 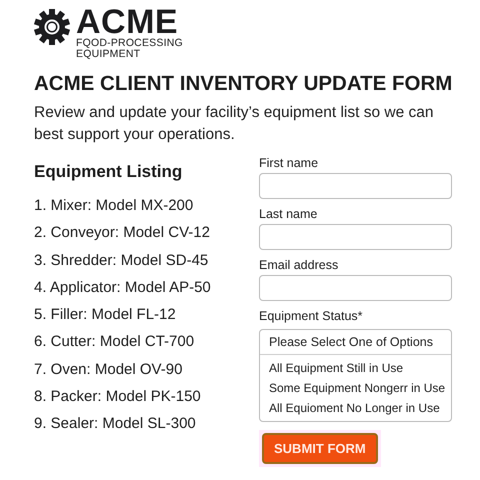 What do you see at coordinates (105, 315) in the screenshot?
I see `equipment-item: 5. Filler: Model FL-12` at bounding box center [105, 315].